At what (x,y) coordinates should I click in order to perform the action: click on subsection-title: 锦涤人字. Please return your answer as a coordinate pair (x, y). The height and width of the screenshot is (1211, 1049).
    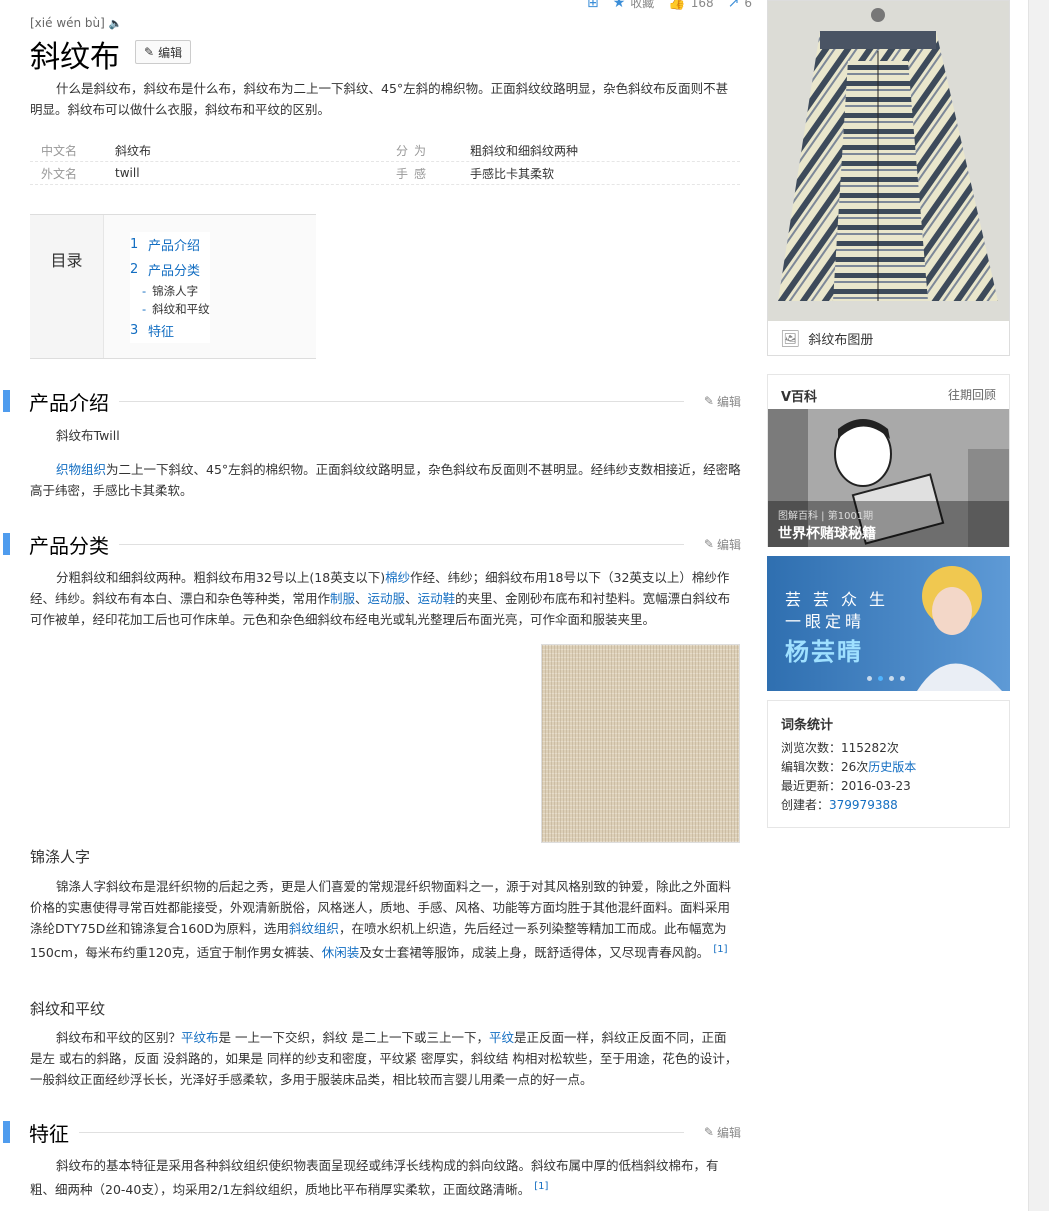
    Looking at the image, I should click on (60, 857).